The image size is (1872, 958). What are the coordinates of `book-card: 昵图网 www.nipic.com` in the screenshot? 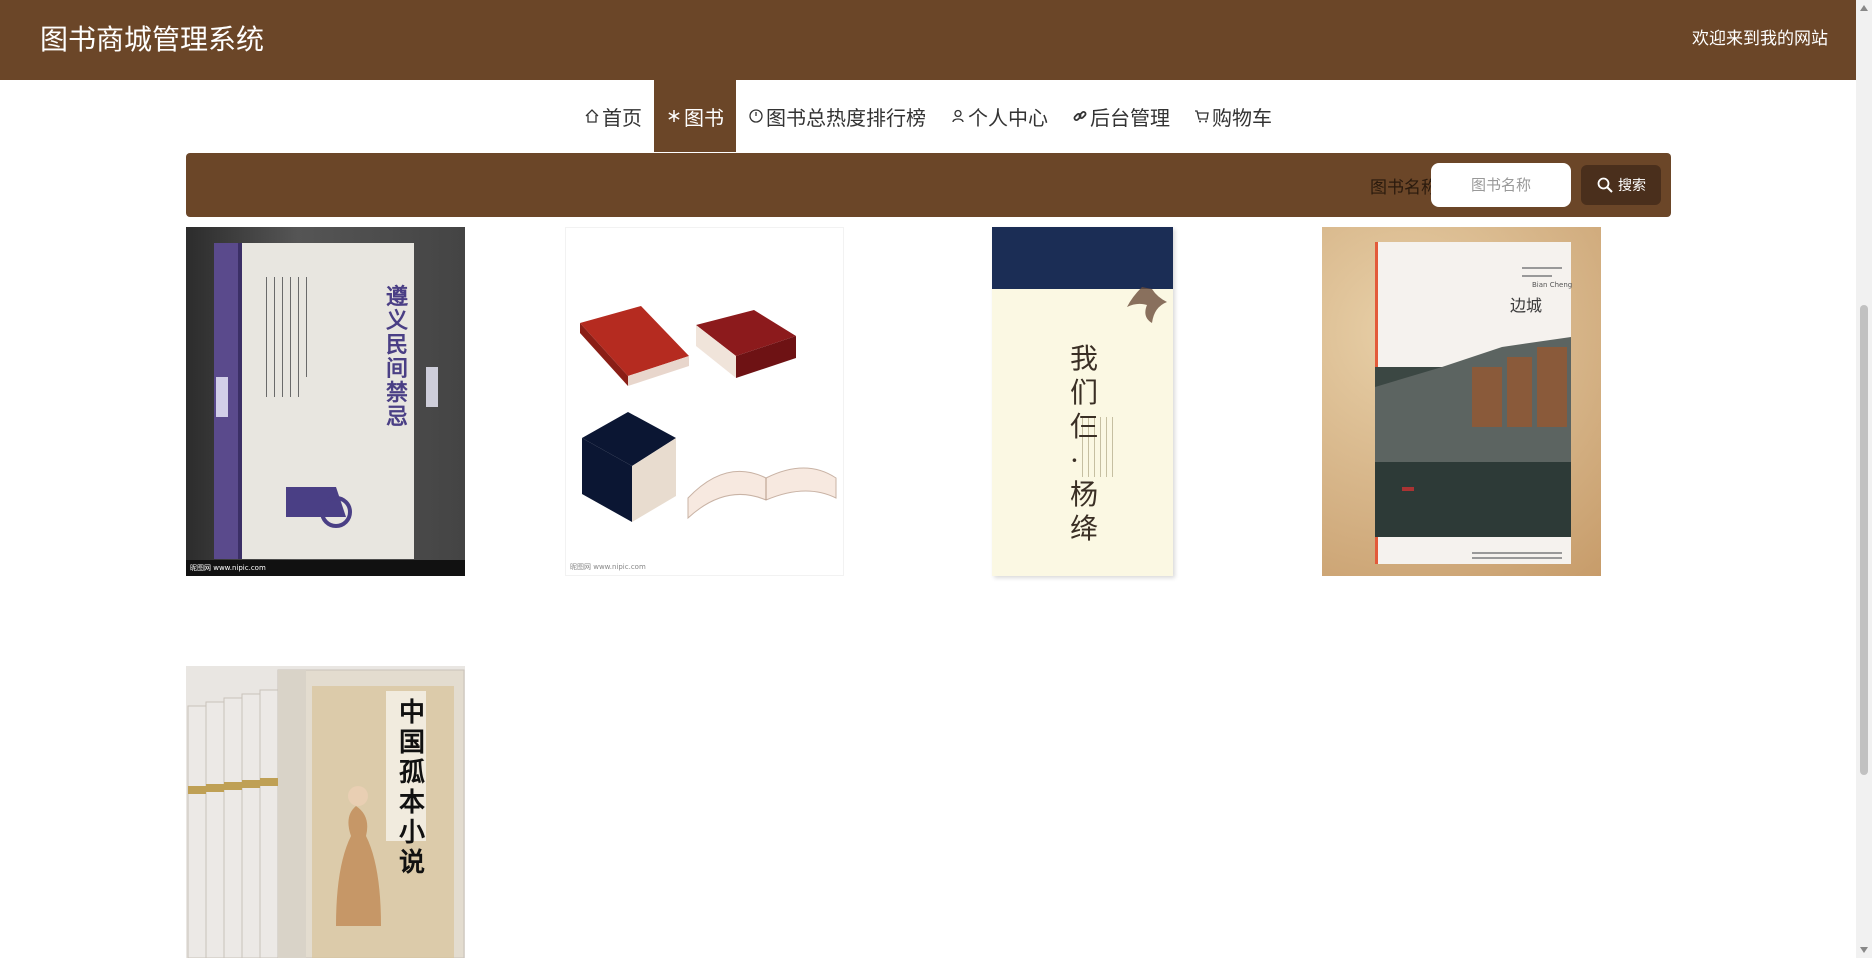 It's located at (704, 401).